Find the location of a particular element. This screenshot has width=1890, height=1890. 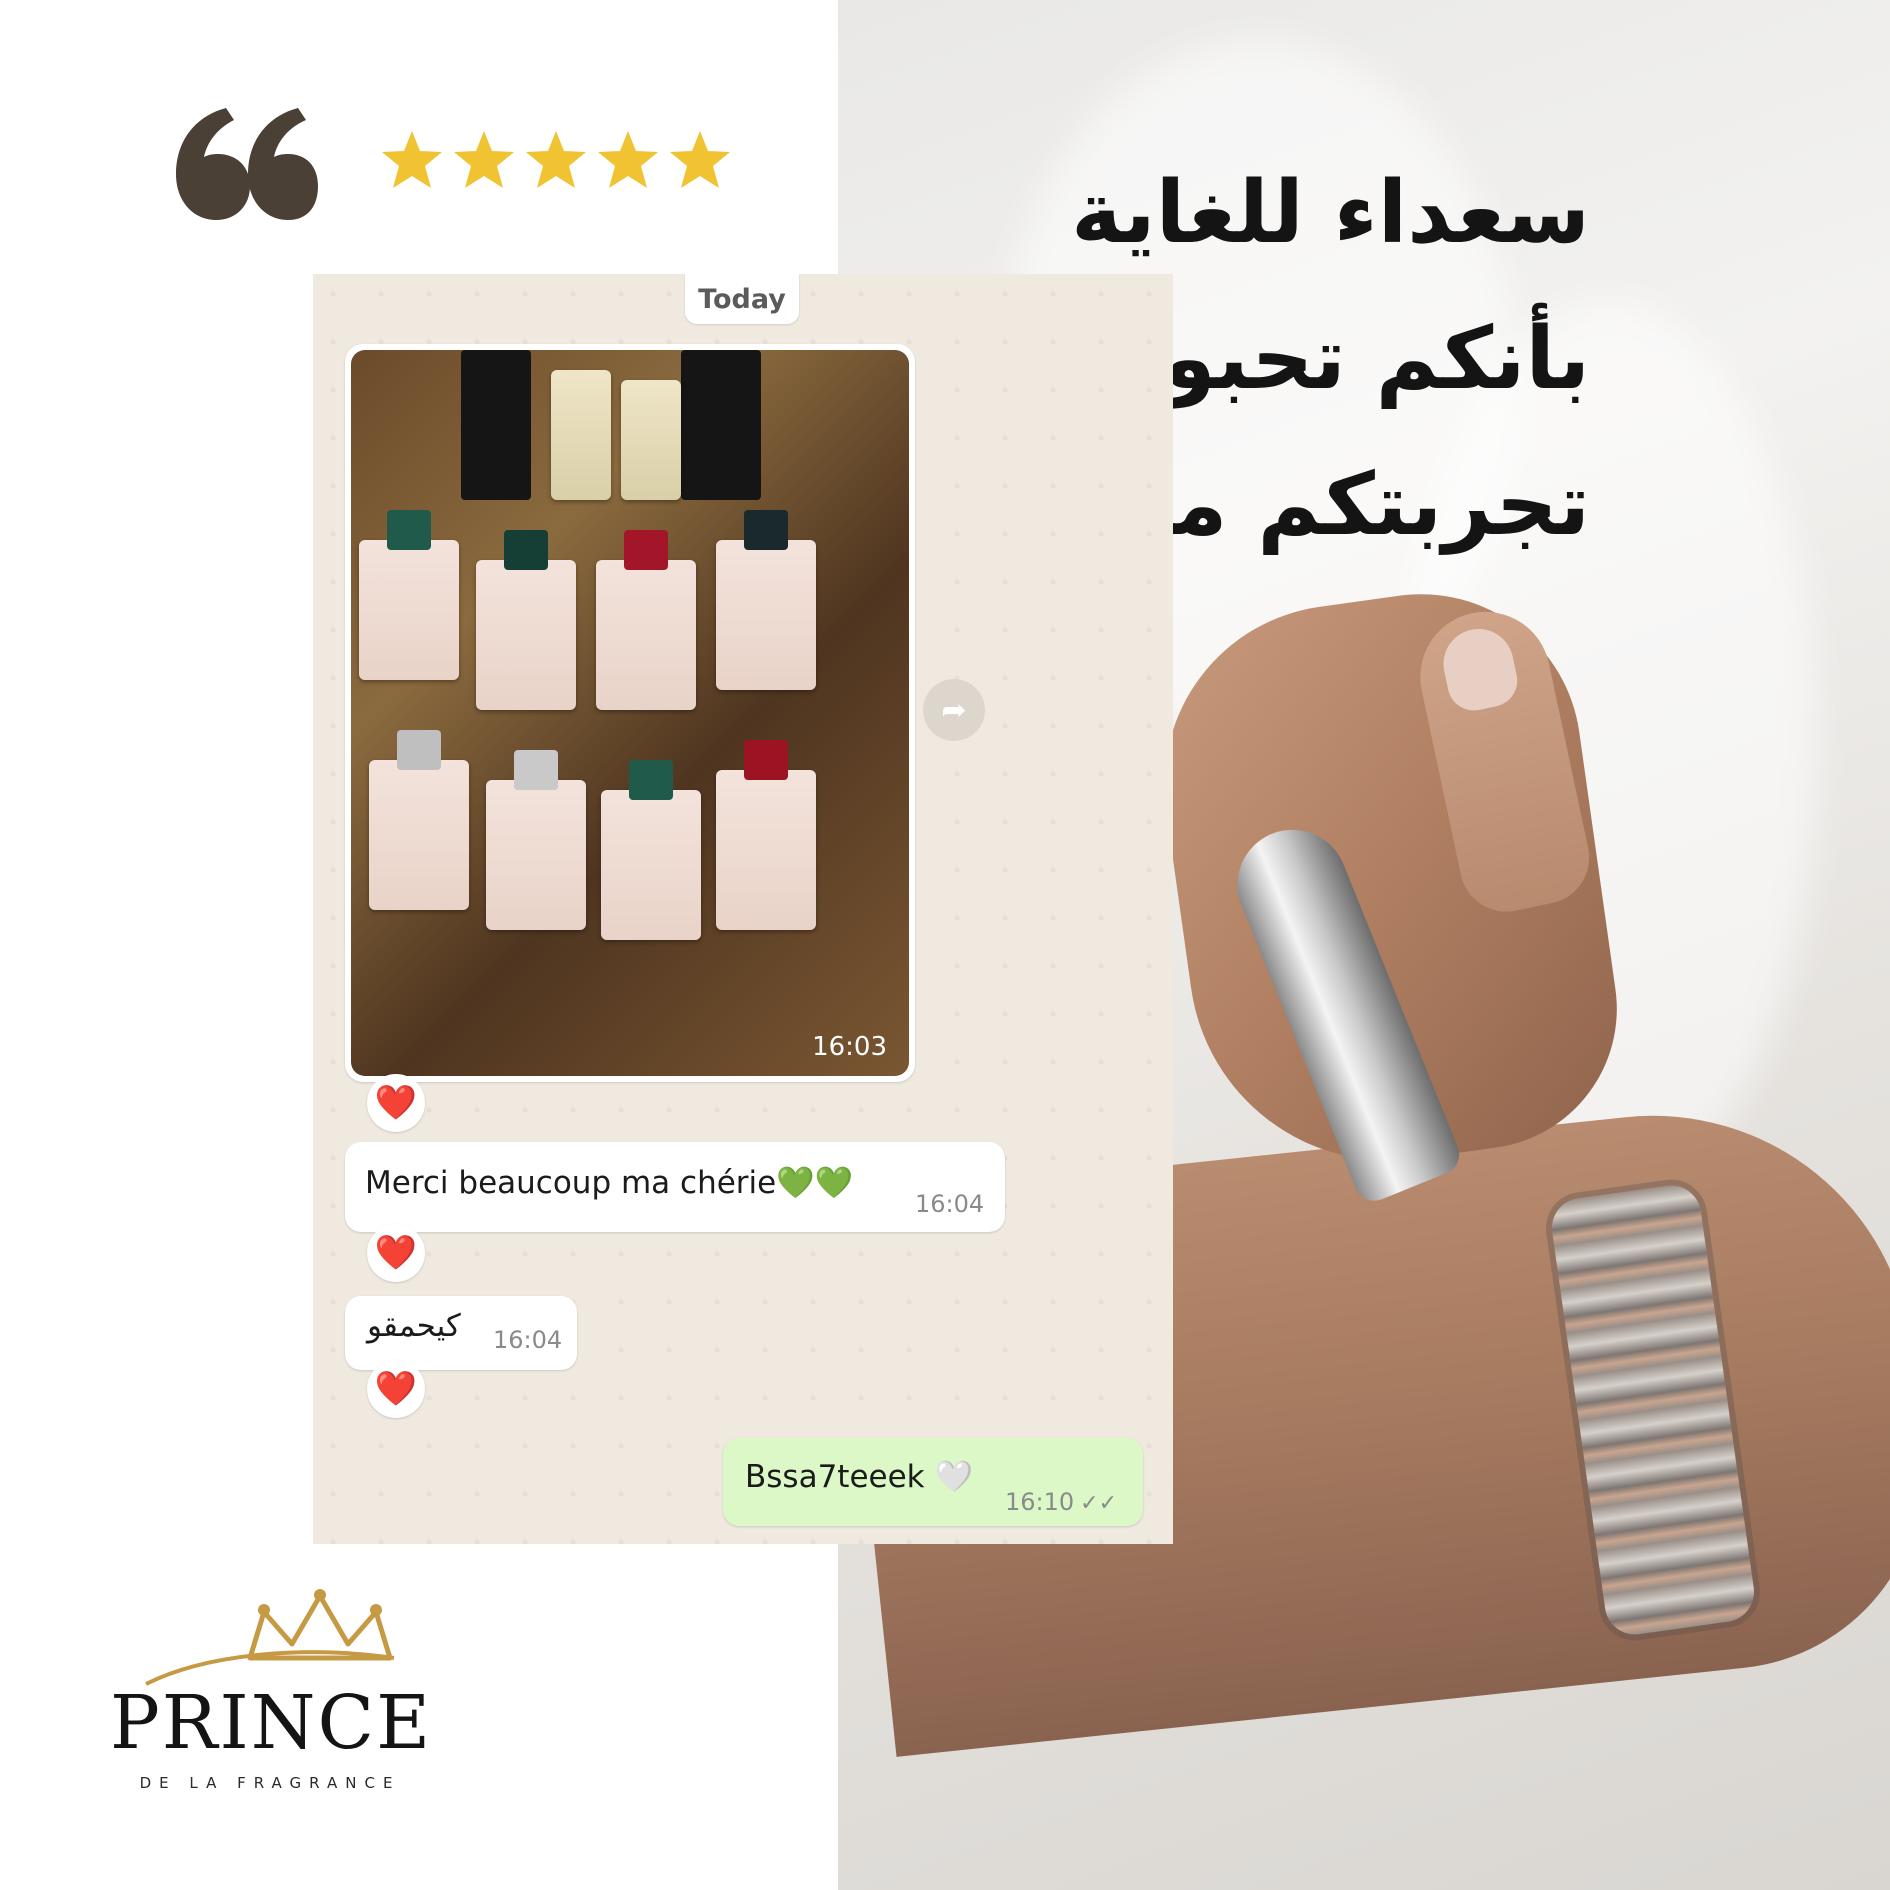

message-text: Merci beaucoup ma chérie💚💚 is located at coordinates (609, 1183).